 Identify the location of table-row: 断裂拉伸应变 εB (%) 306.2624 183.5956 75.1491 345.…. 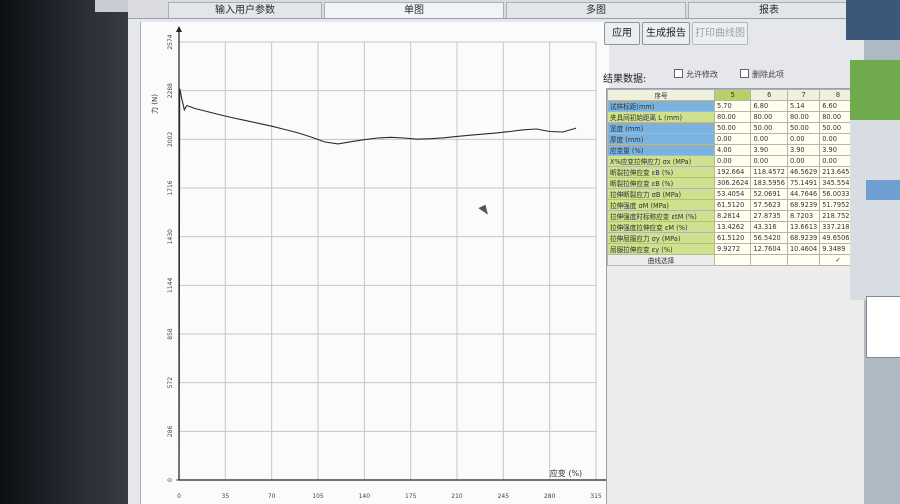
(732, 183).